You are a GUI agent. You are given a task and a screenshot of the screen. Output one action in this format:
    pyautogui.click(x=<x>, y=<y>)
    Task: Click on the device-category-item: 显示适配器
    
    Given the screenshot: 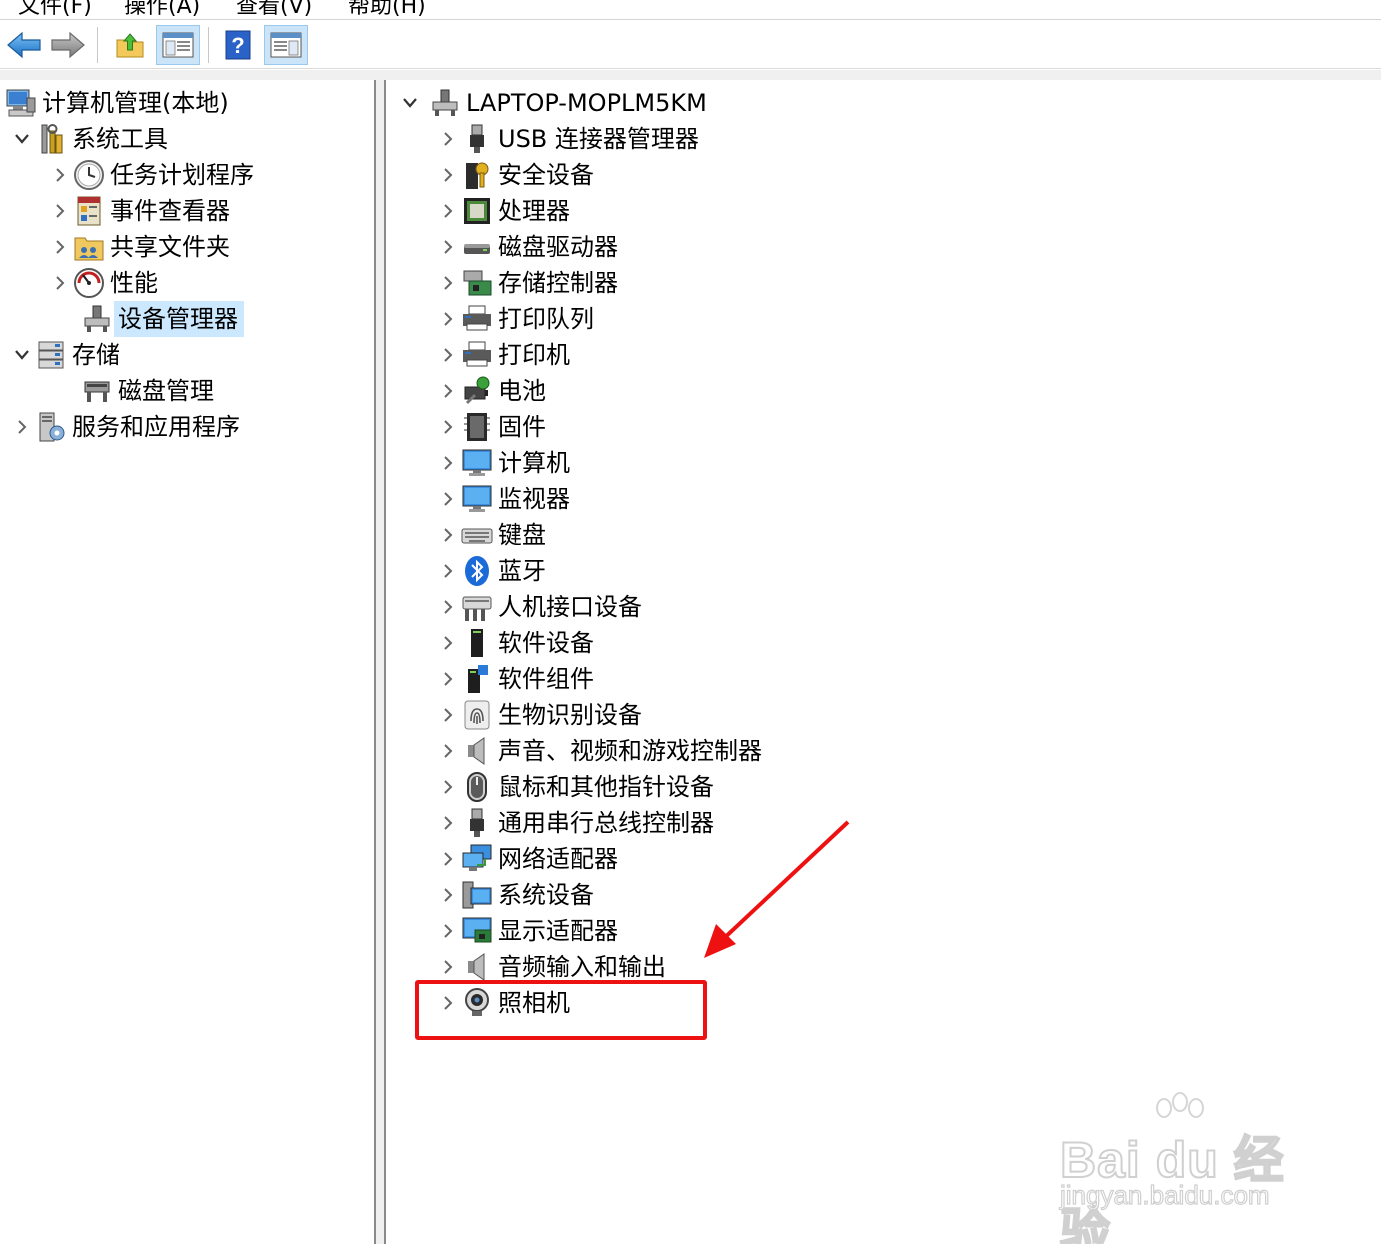 What is the action you would take?
    pyautogui.click(x=530, y=931)
    